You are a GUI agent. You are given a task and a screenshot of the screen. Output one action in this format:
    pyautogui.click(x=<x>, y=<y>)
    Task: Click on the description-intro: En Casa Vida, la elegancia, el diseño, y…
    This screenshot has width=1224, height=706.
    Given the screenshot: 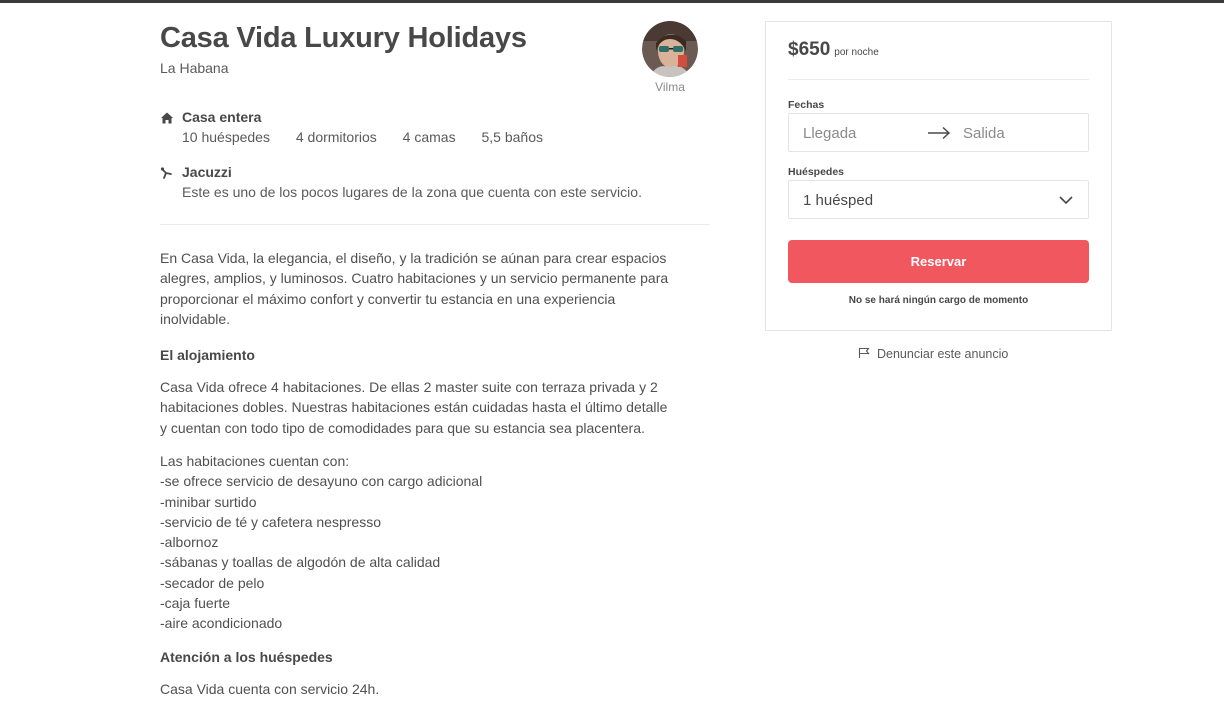 What is the action you would take?
    pyautogui.click(x=440, y=288)
    